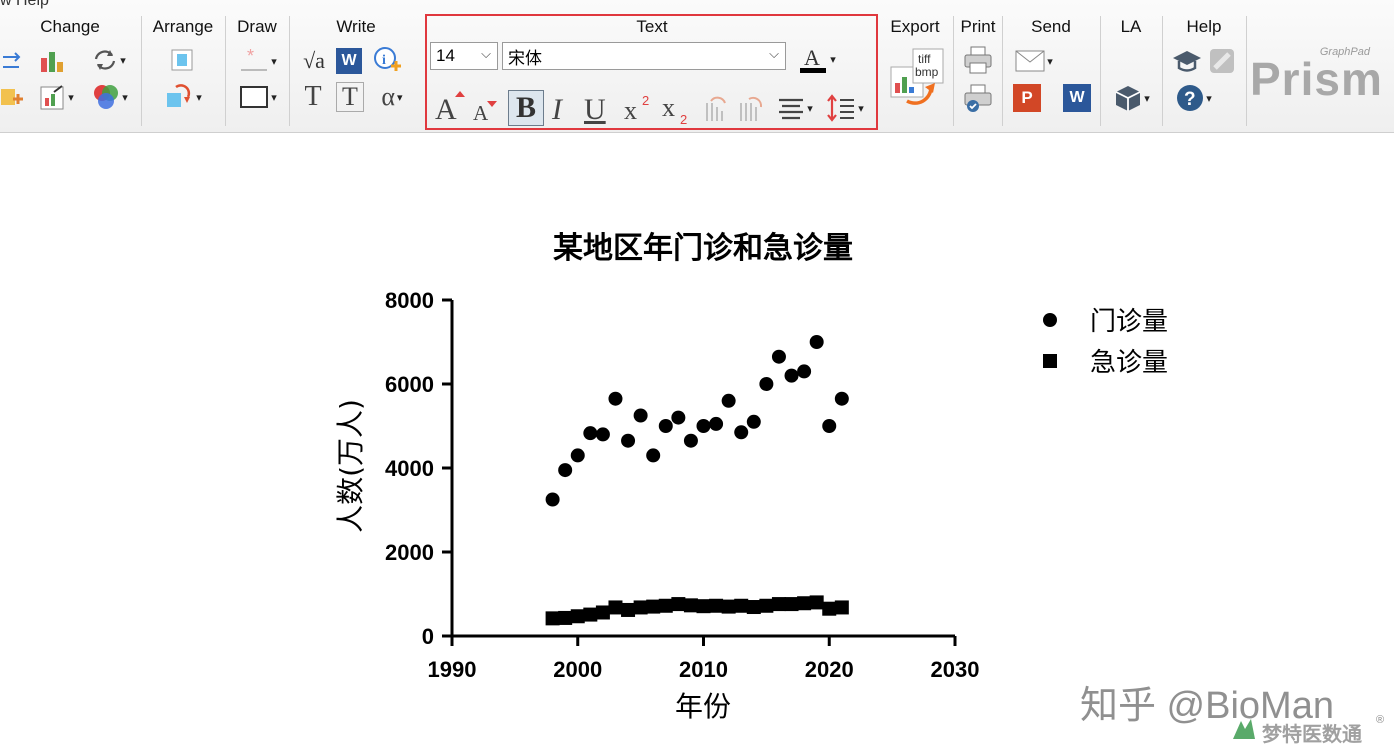 This screenshot has height=750, width=1394. I want to click on italic-button: I, so click(557, 110).